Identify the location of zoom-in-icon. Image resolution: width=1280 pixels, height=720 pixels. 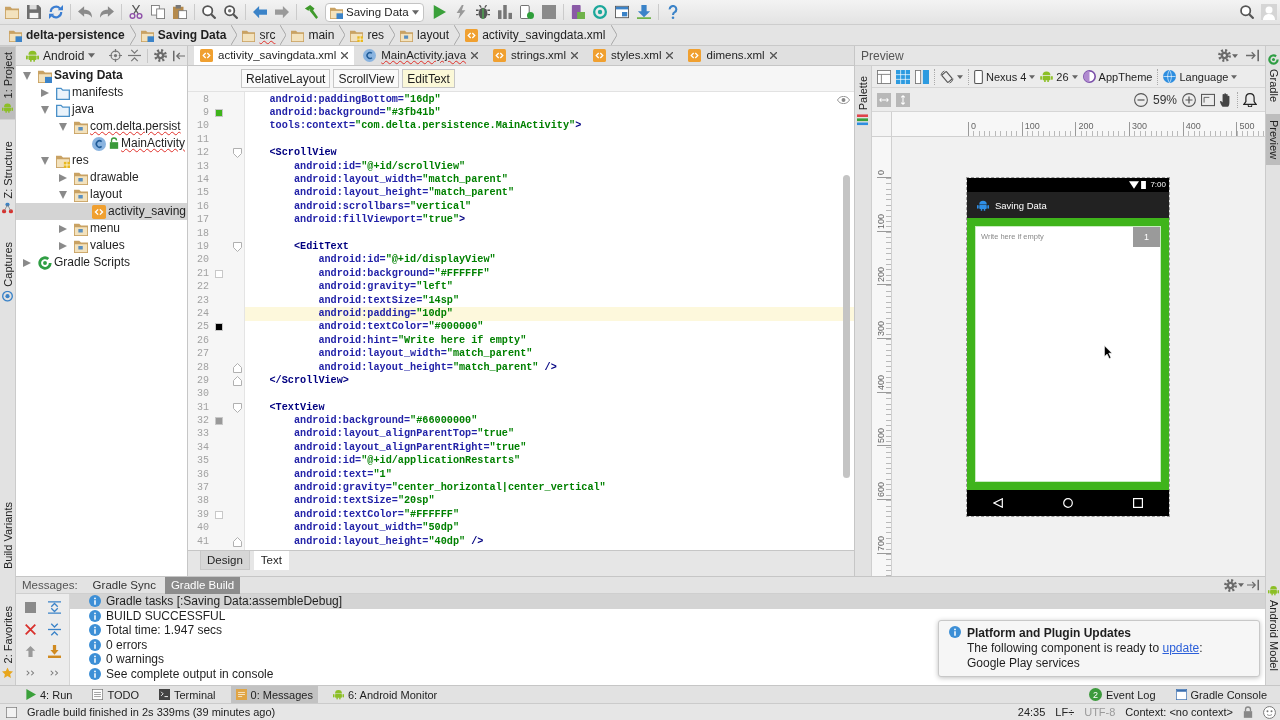
(1189, 99).